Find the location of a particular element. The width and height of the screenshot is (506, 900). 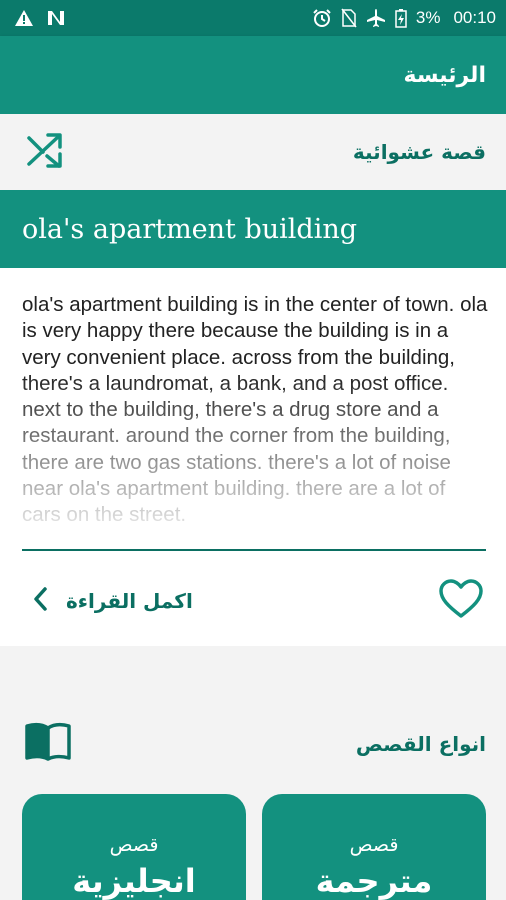

page-title: الرئيسة is located at coordinates (444, 75).